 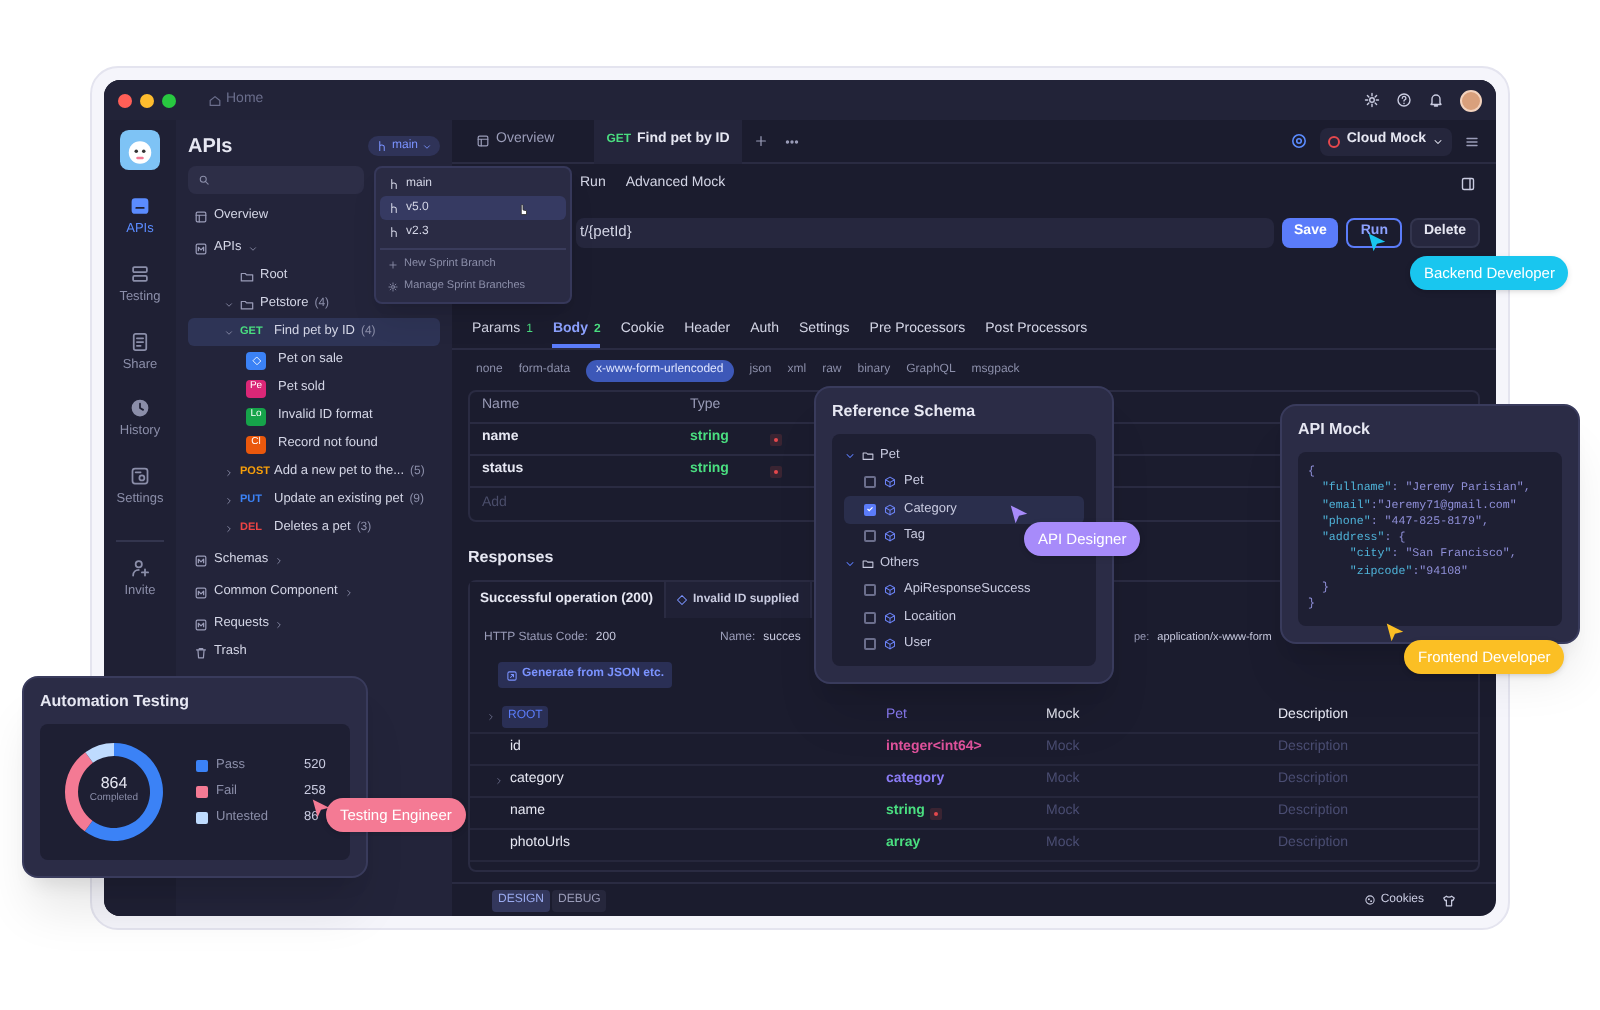 I want to click on trash-icon, so click(x=201, y=652).